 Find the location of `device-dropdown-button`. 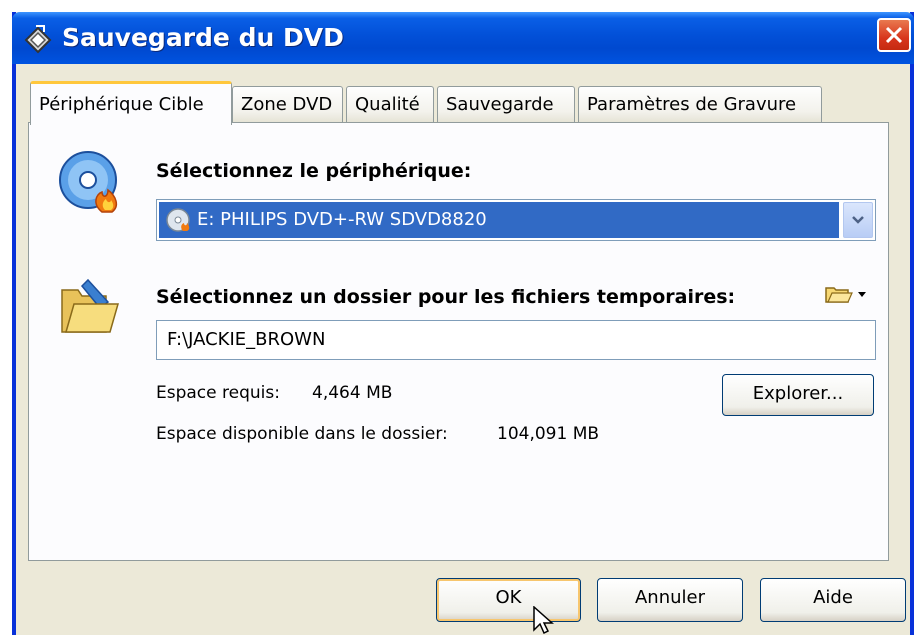

device-dropdown-button is located at coordinates (858, 220).